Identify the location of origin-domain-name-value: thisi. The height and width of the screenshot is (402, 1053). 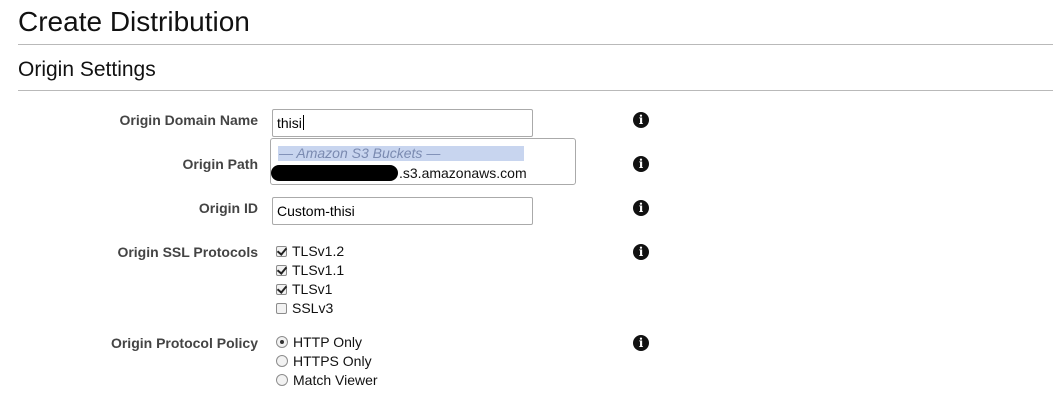
(289, 123).